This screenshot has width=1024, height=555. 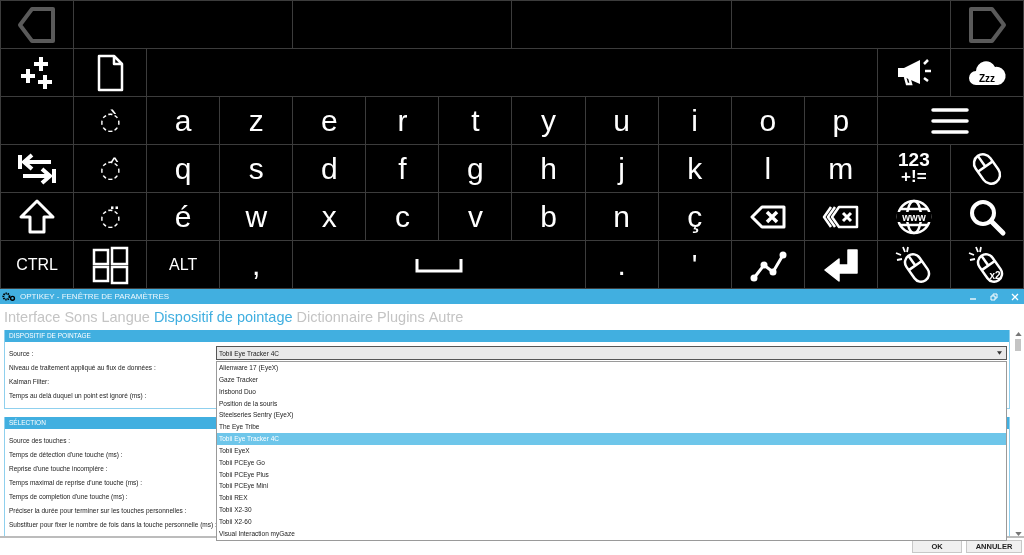 What do you see at coordinates (183, 264) in the screenshot?
I see `modifier-key: ALT` at bounding box center [183, 264].